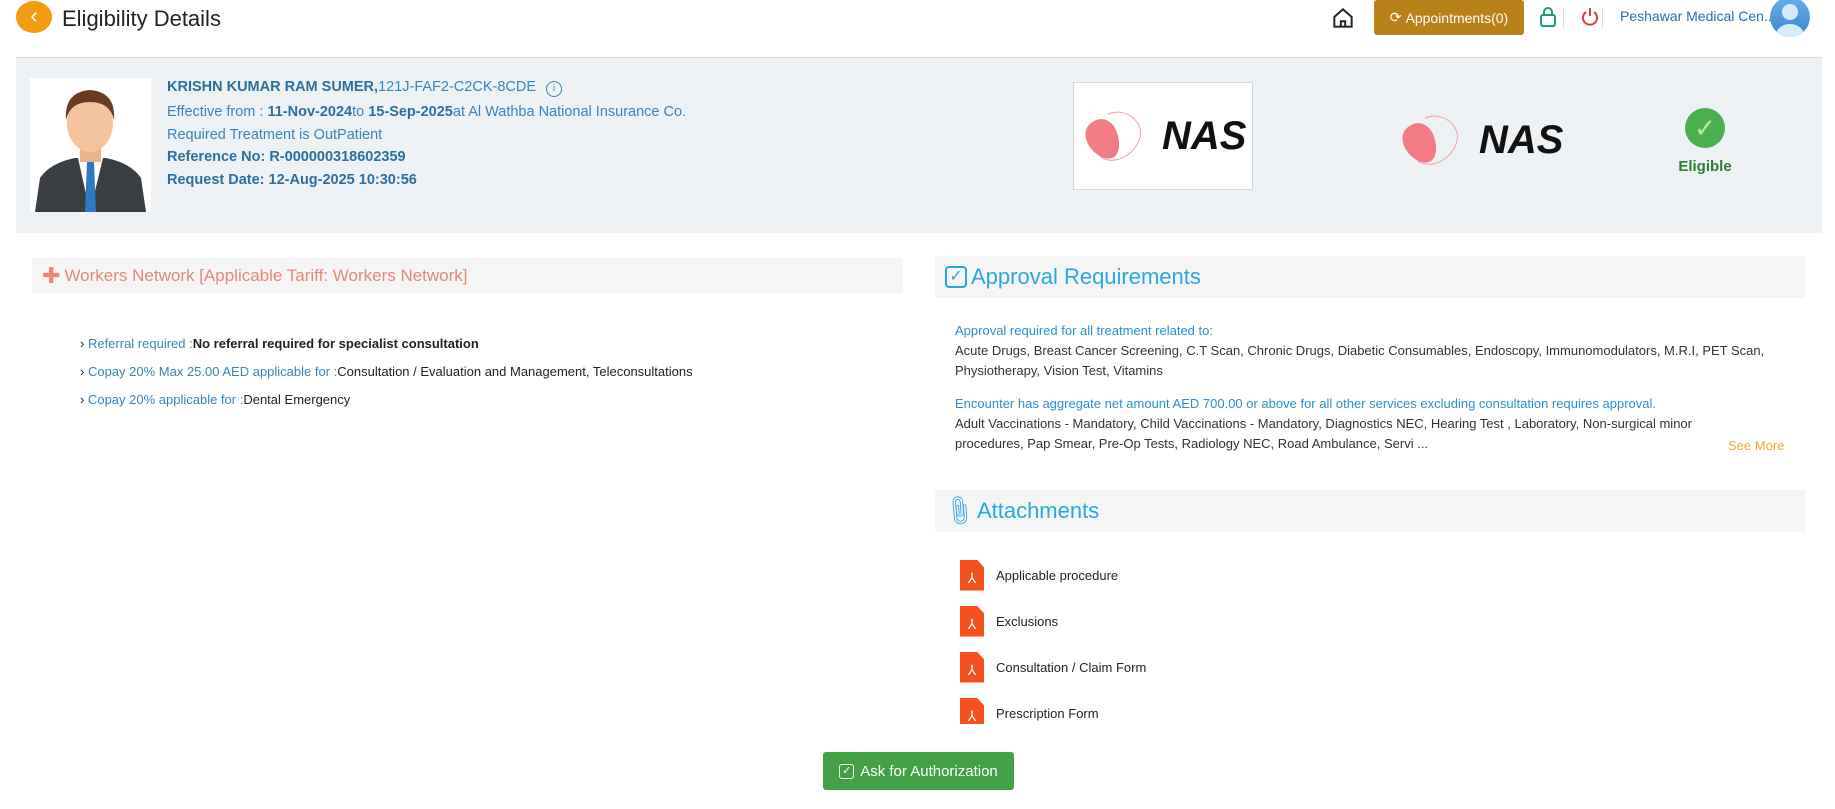 The width and height of the screenshot is (1835, 809). Describe the element at coordinates (273, 87) in the screenshot. I see `patient-name: KRISHN KUMAR RAM SUMER,` at that location.